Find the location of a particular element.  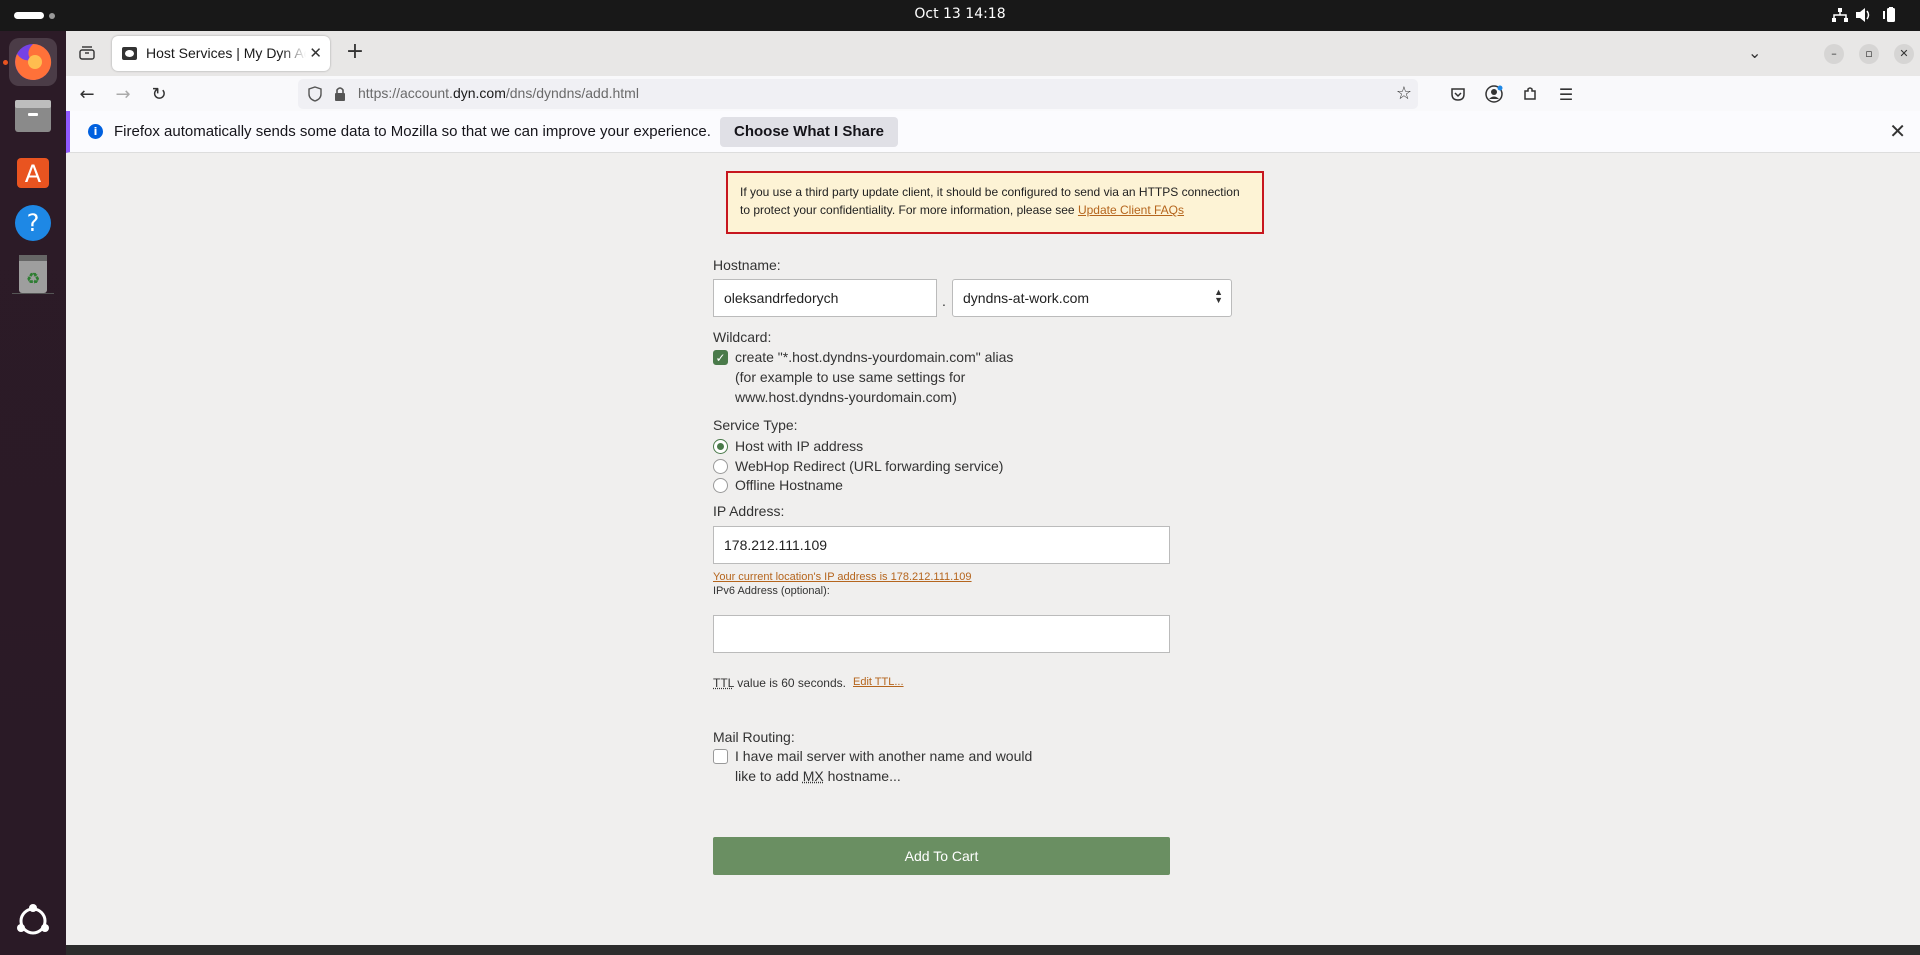

radio-offline-hostname is located at coordinates (720, 485).